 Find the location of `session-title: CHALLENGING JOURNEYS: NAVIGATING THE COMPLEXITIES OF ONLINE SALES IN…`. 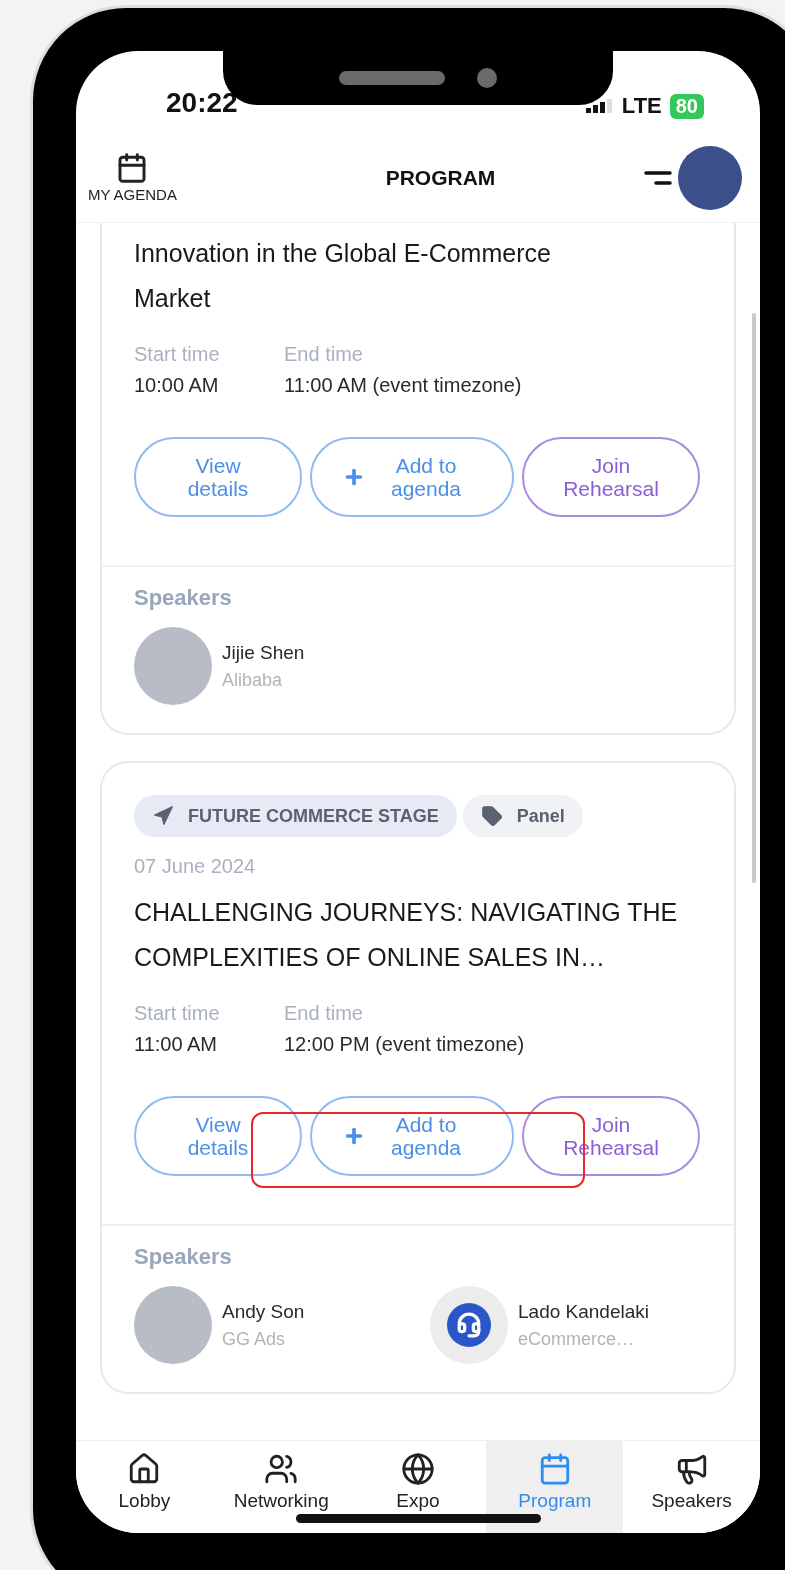

session-title: CHALLENGING JOURNEYS: NAVIGATING THE COMPLEXITIES OF ONLINE SALES IN… is located at coordinates (406, 935).